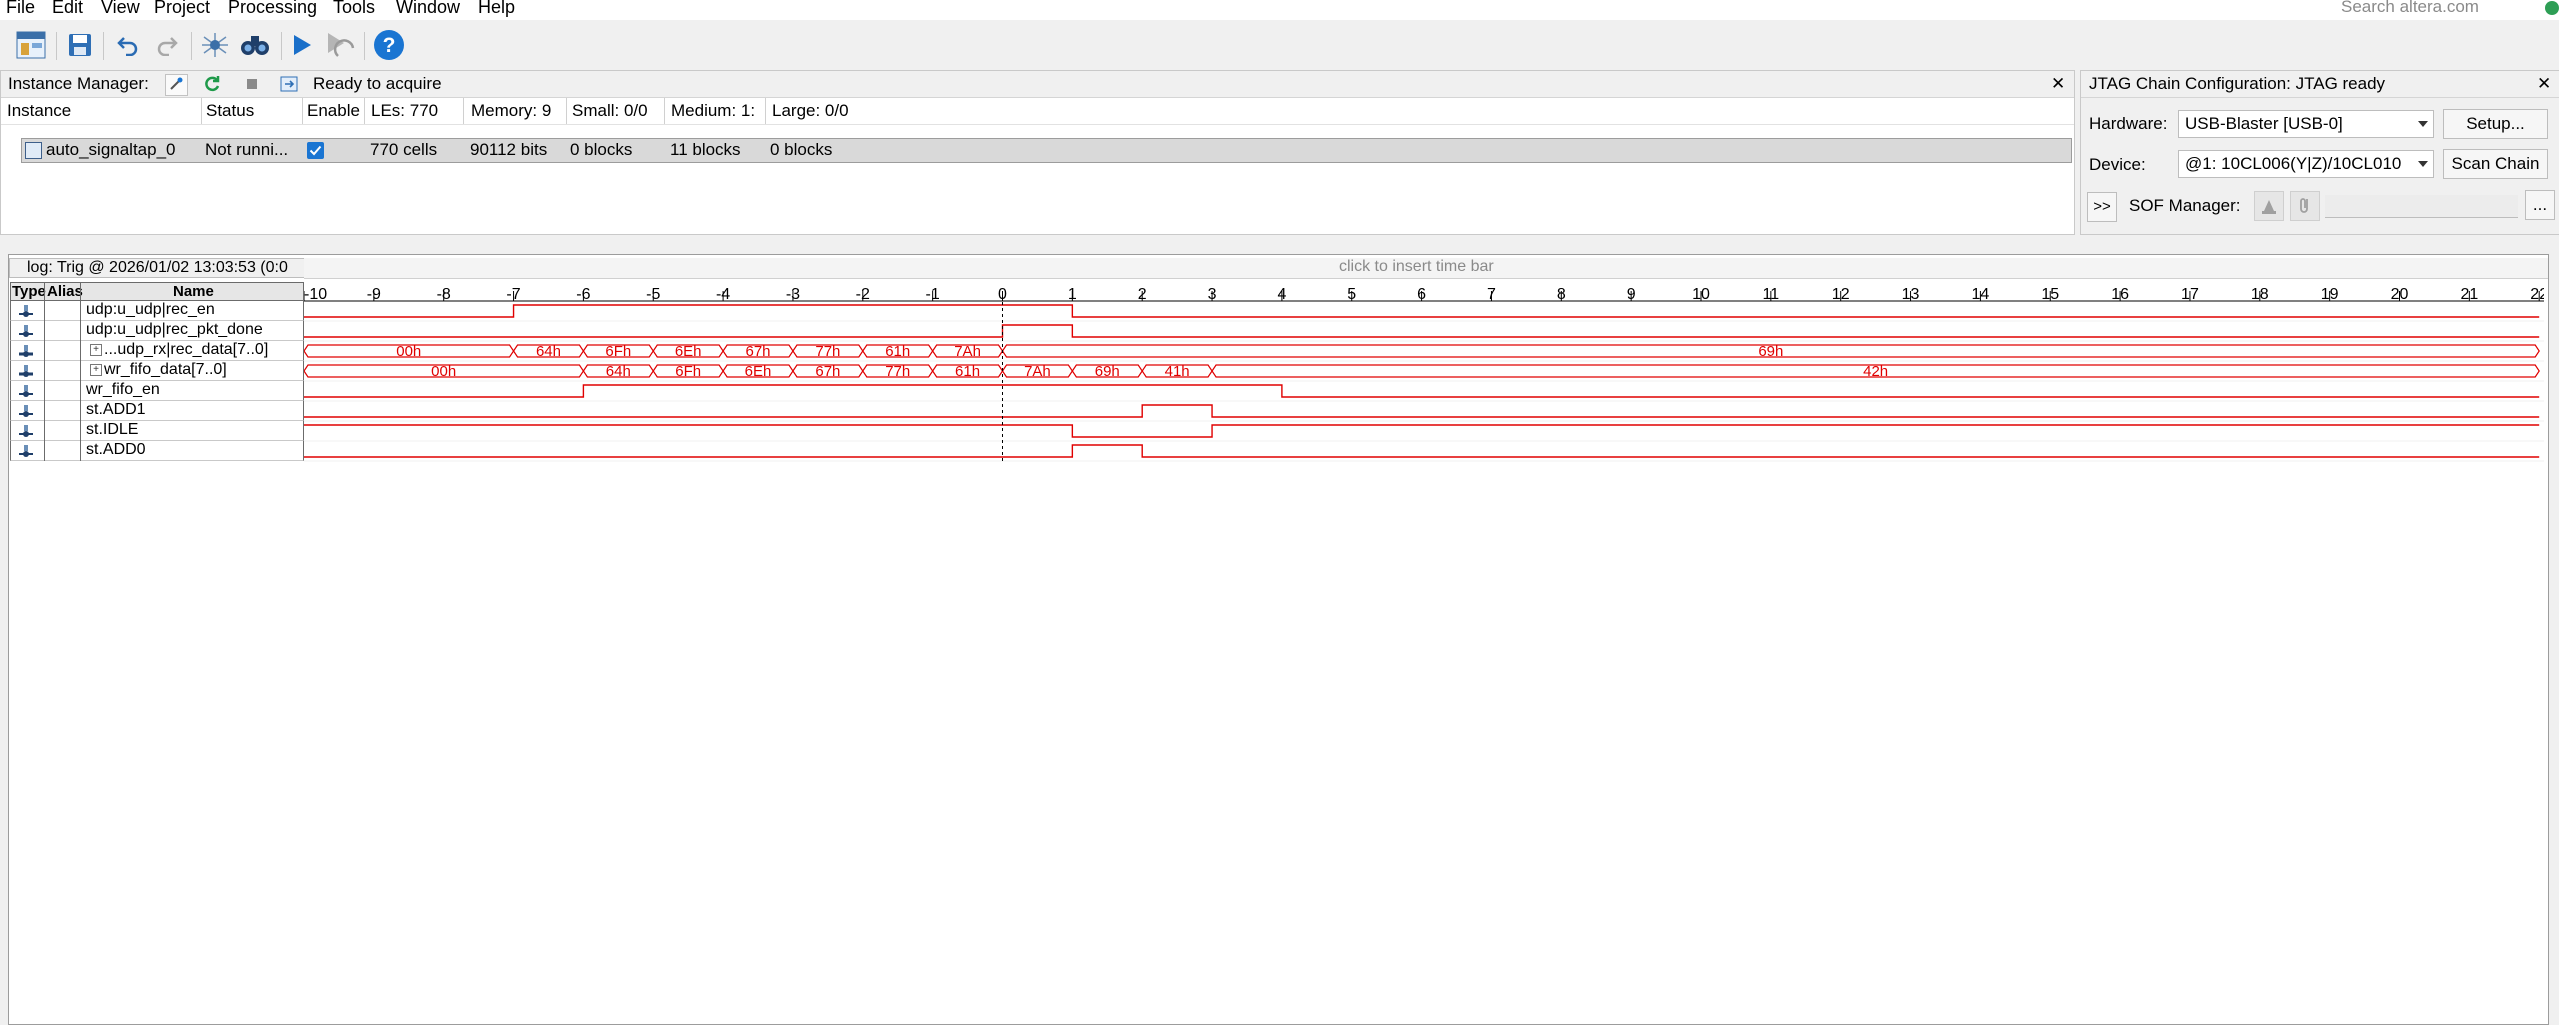 The image size is (2559, 1025). Describe the element at coordinates (31, 45) in the screenshot. I see `instance-manager-icon` at that location.